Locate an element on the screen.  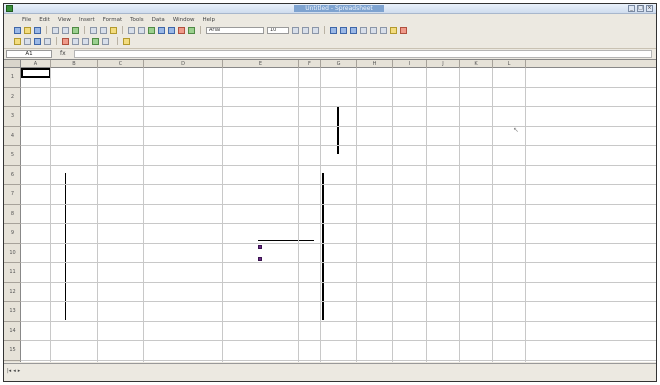
draw-icon is located at coordinates (191, 30).